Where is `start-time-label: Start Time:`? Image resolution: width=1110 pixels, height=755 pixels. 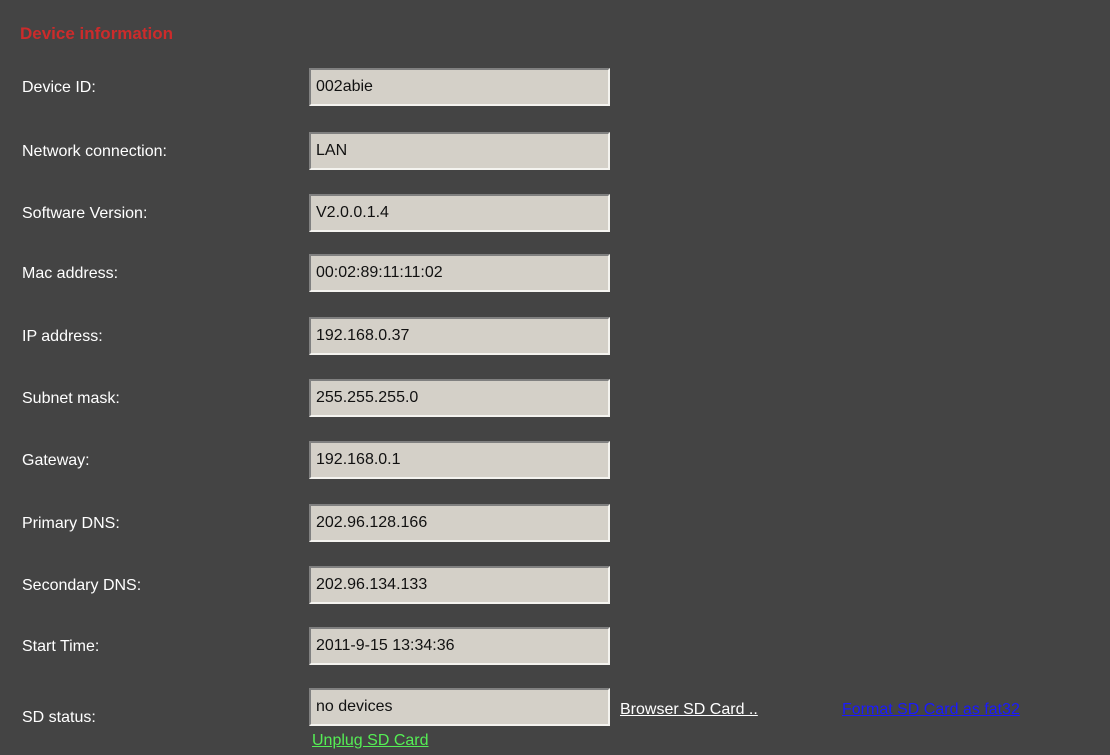 start-time-label: Start Time: is located at coordinates (61, 646).